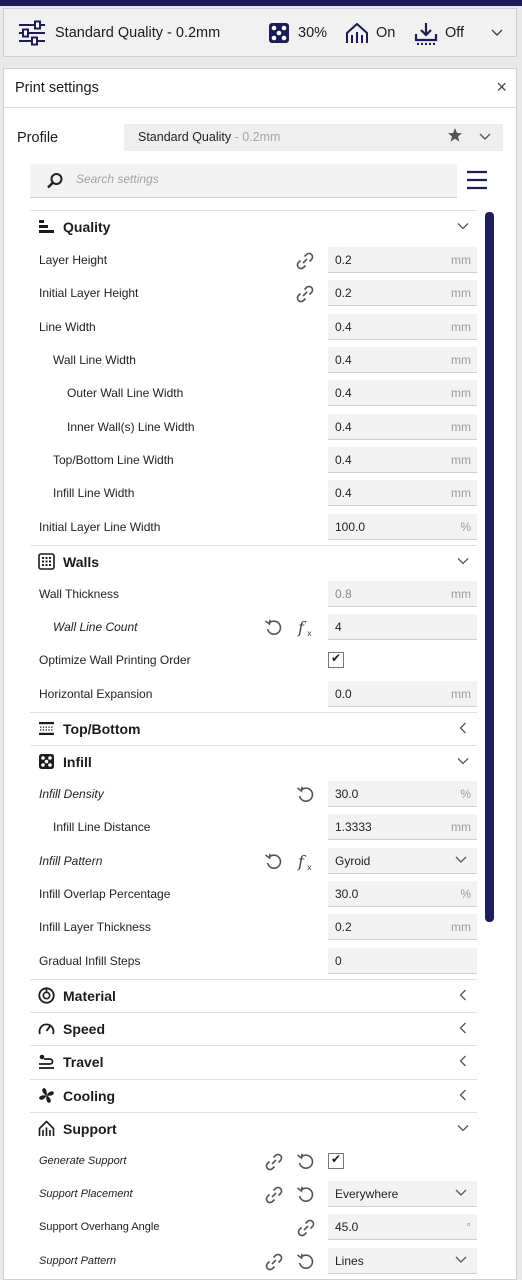 The height and width of the screenshot is (1280, 522). What do you see at coordinates (402, 594) in the screenshot?
I see `setting-input: 0.8 mm` at bounding box center [402, 594].